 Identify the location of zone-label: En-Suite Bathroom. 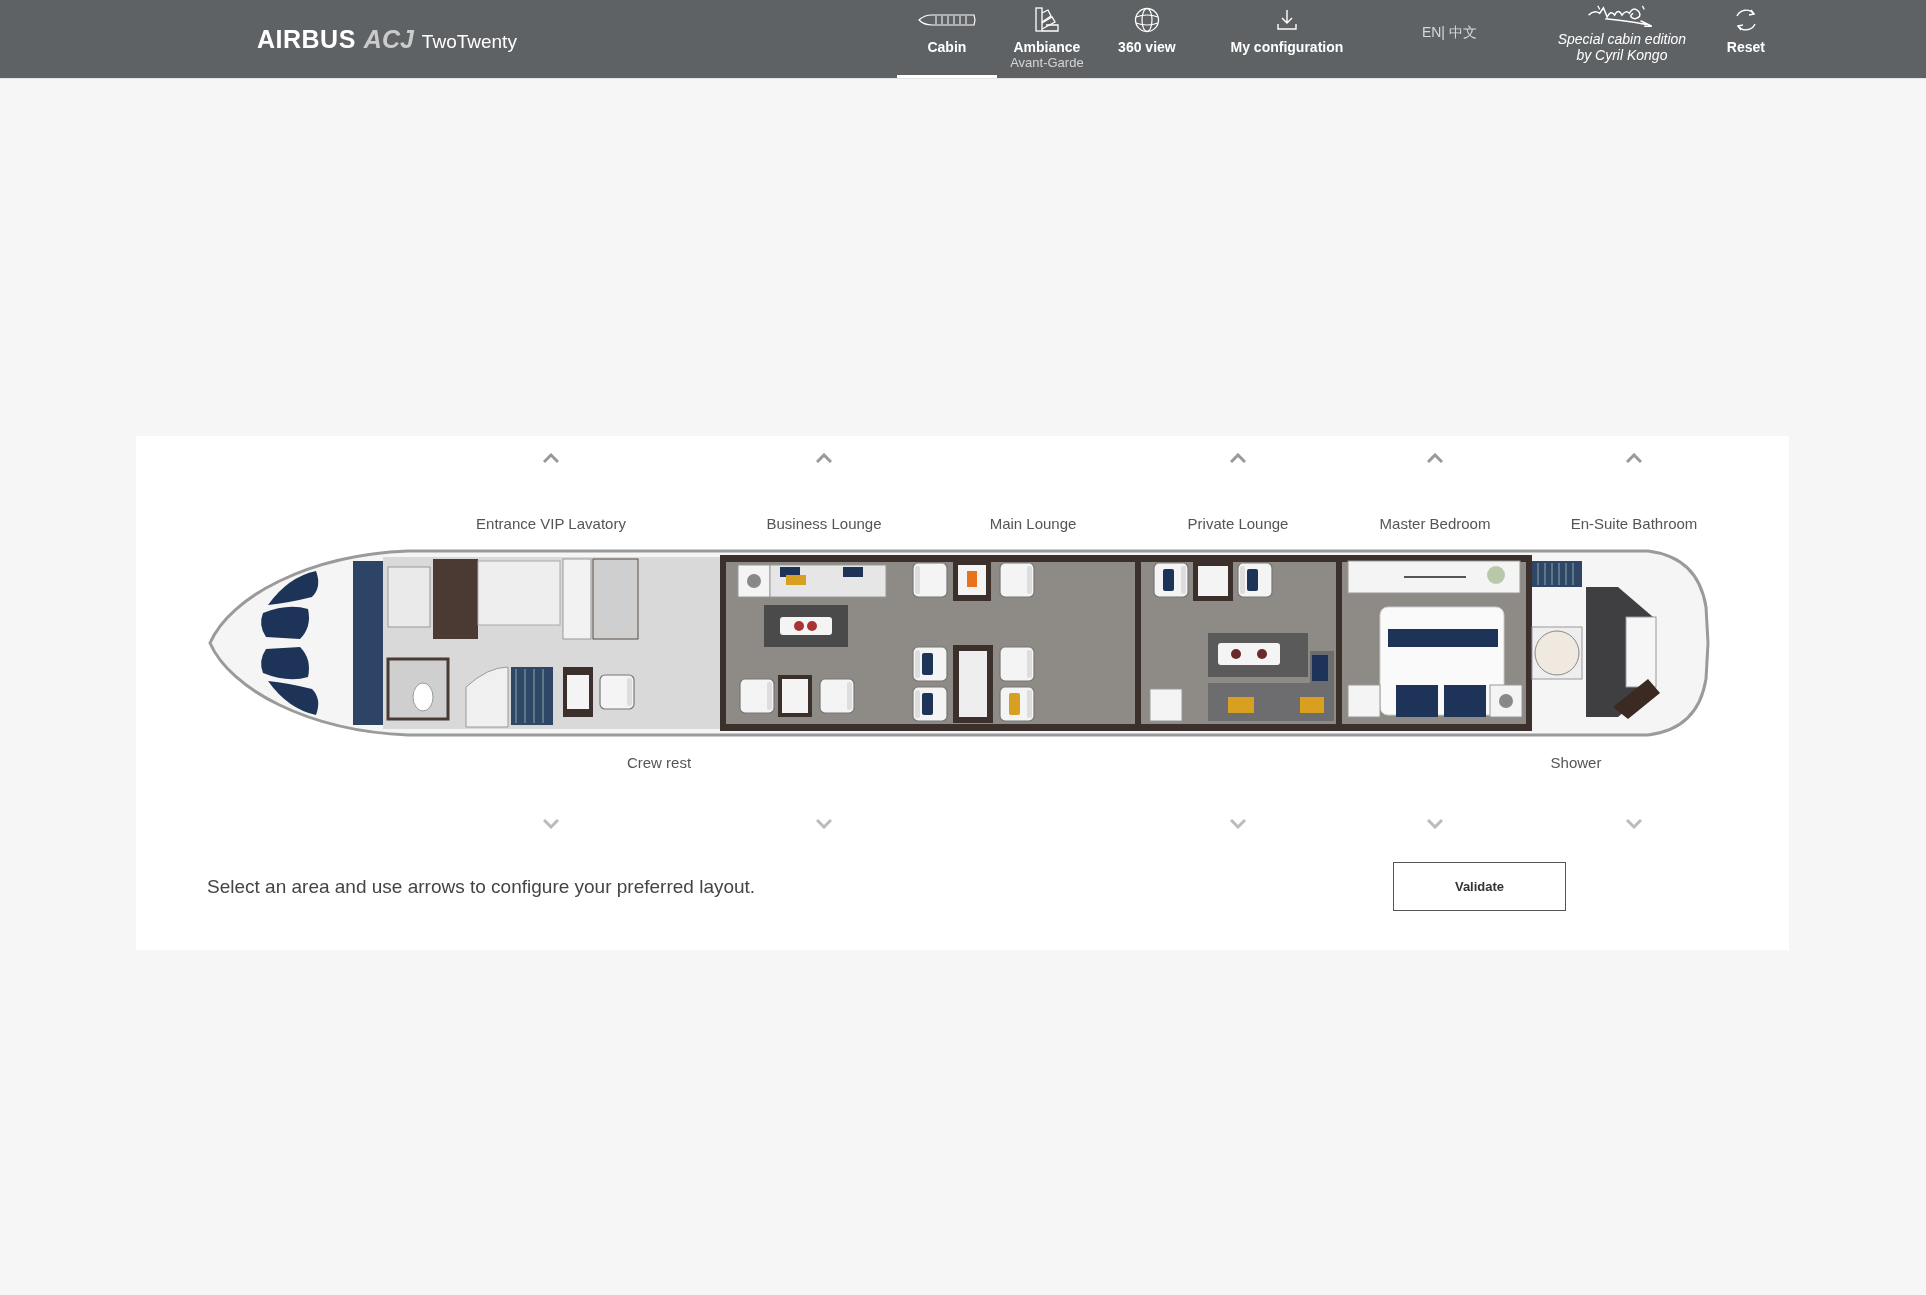
(1634, 523).